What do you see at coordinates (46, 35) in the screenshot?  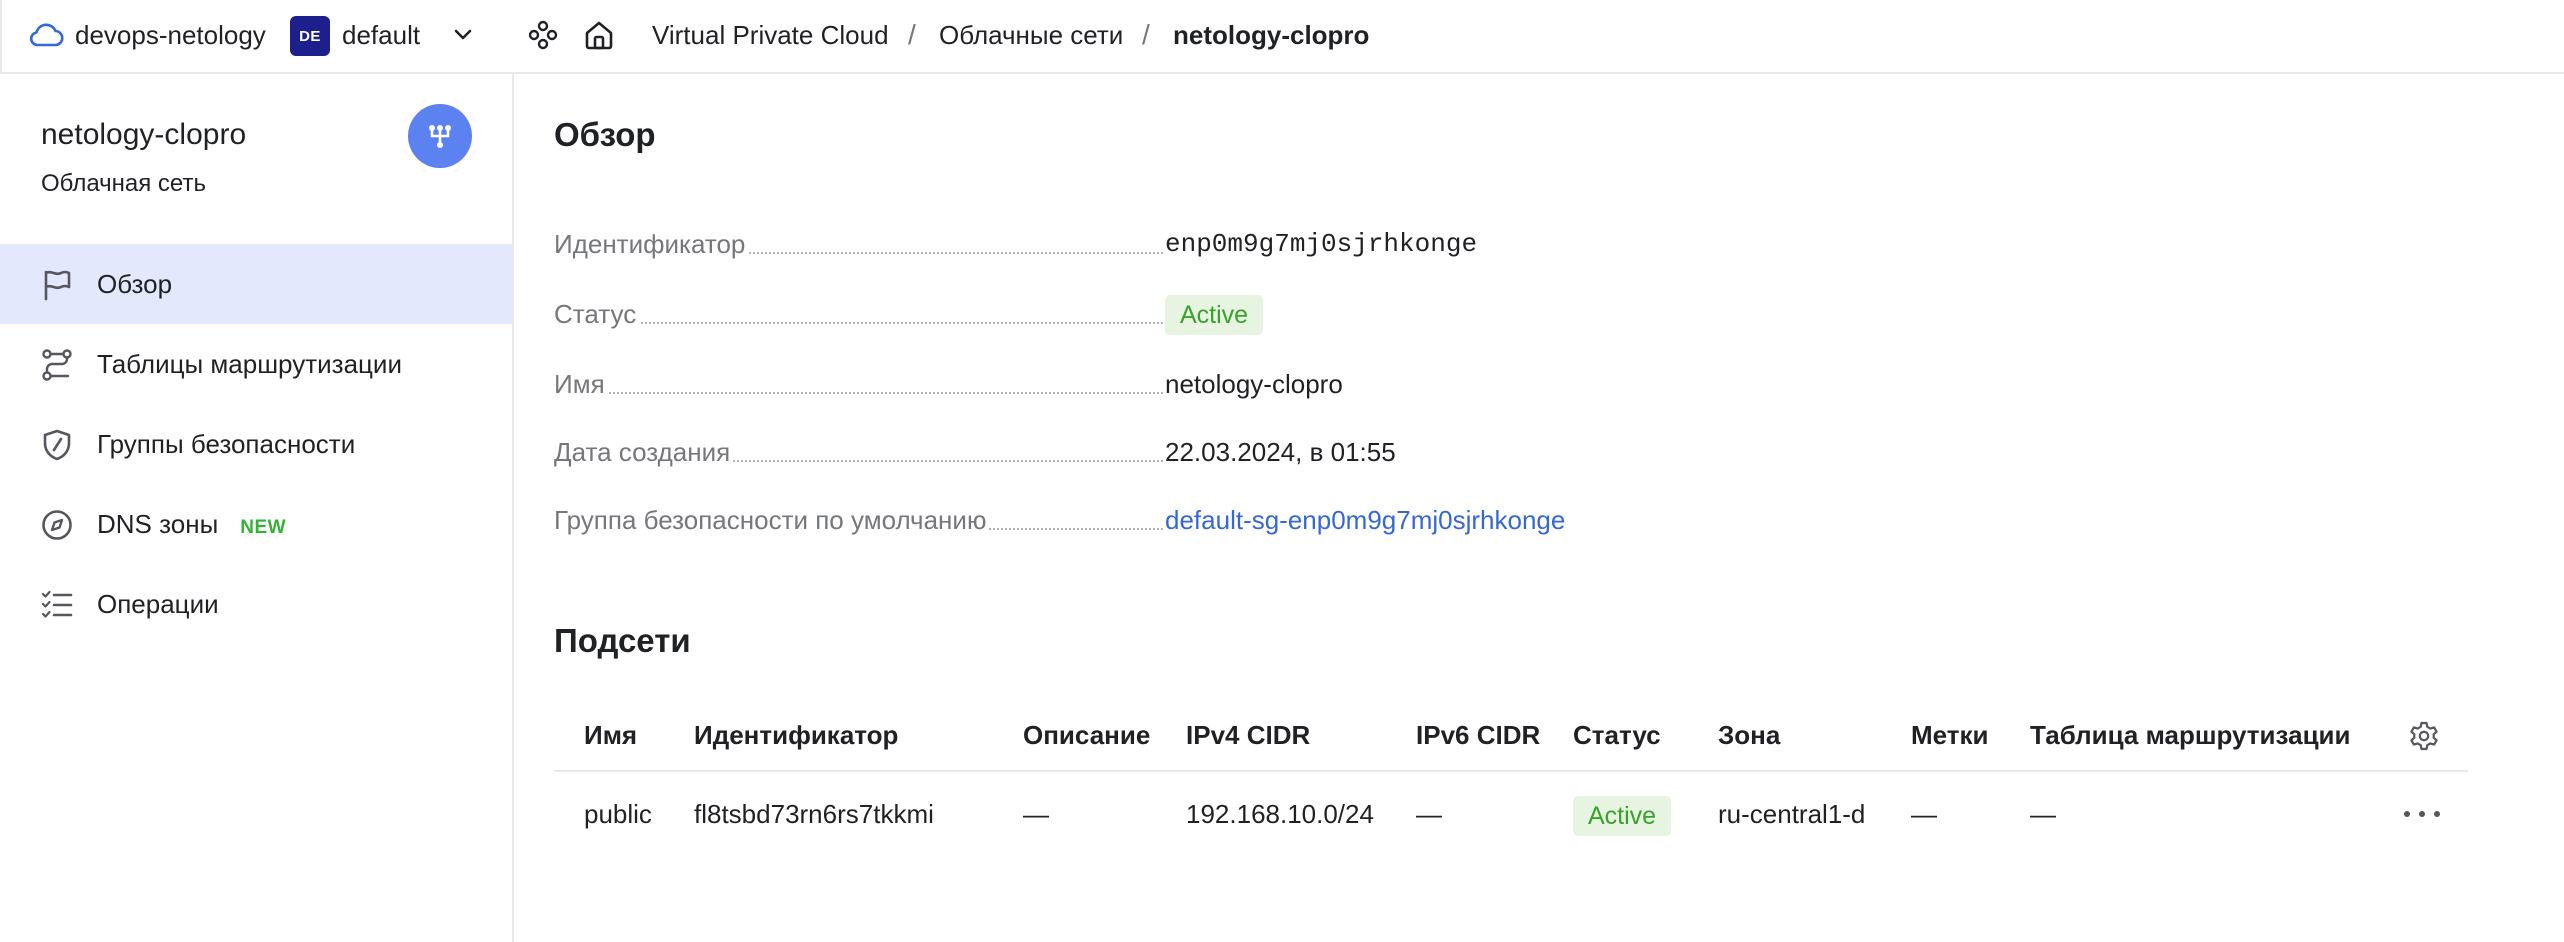 I see `cloud-icon` at bounding box center [46, 35].